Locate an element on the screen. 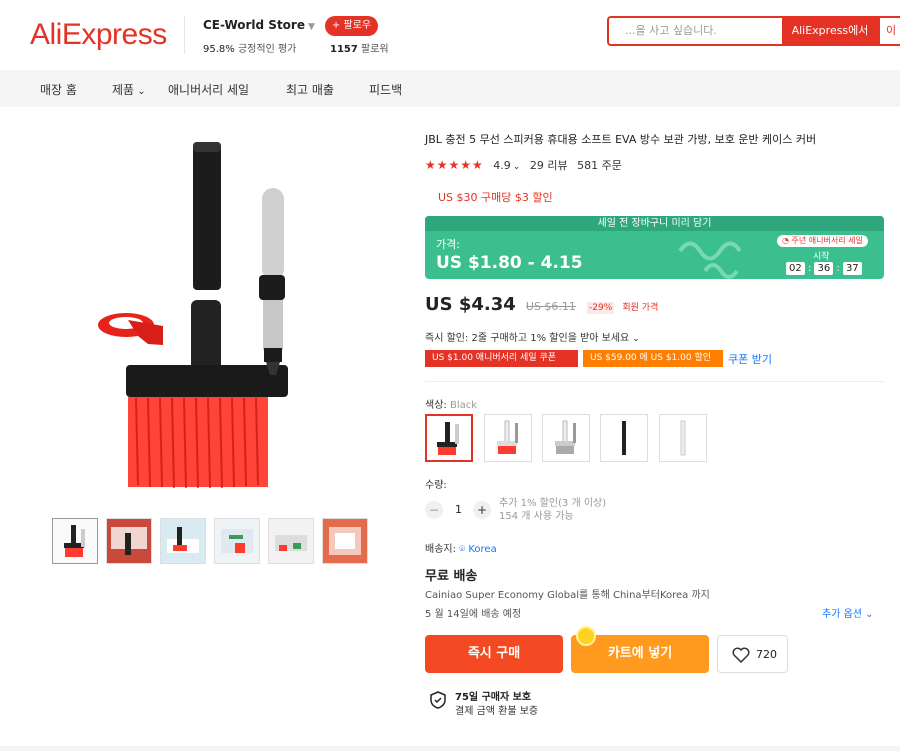 This screenshot has height=751, width=900. member-price-label: 회원 가격 is located at coordinates (640, 308).